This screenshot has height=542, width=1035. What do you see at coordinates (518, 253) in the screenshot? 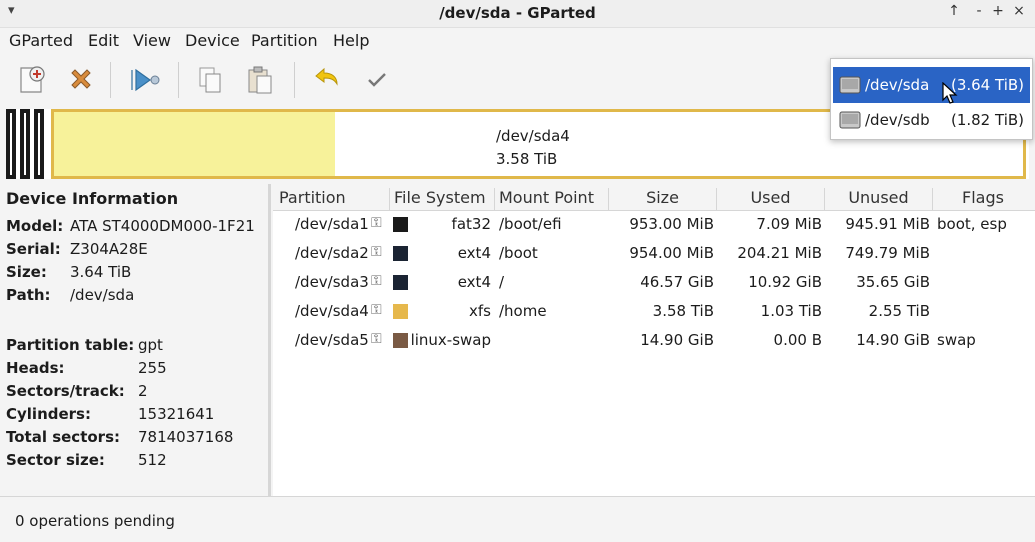
I see `cell-mount-point: /boot` at bounding box center [518, 253].